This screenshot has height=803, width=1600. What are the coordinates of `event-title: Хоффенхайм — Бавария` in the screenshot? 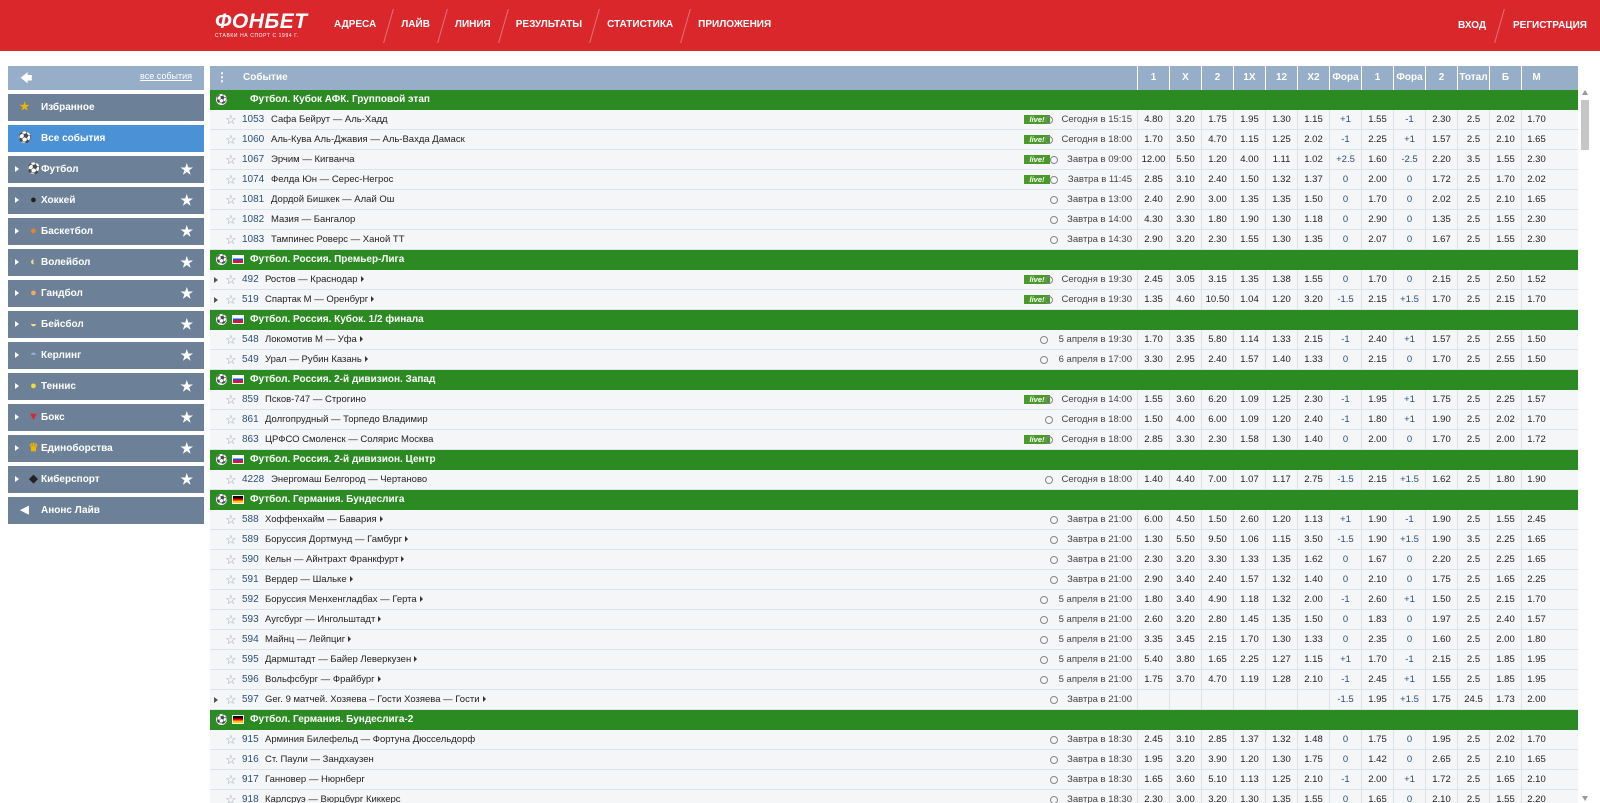 It's located at (324, 520).